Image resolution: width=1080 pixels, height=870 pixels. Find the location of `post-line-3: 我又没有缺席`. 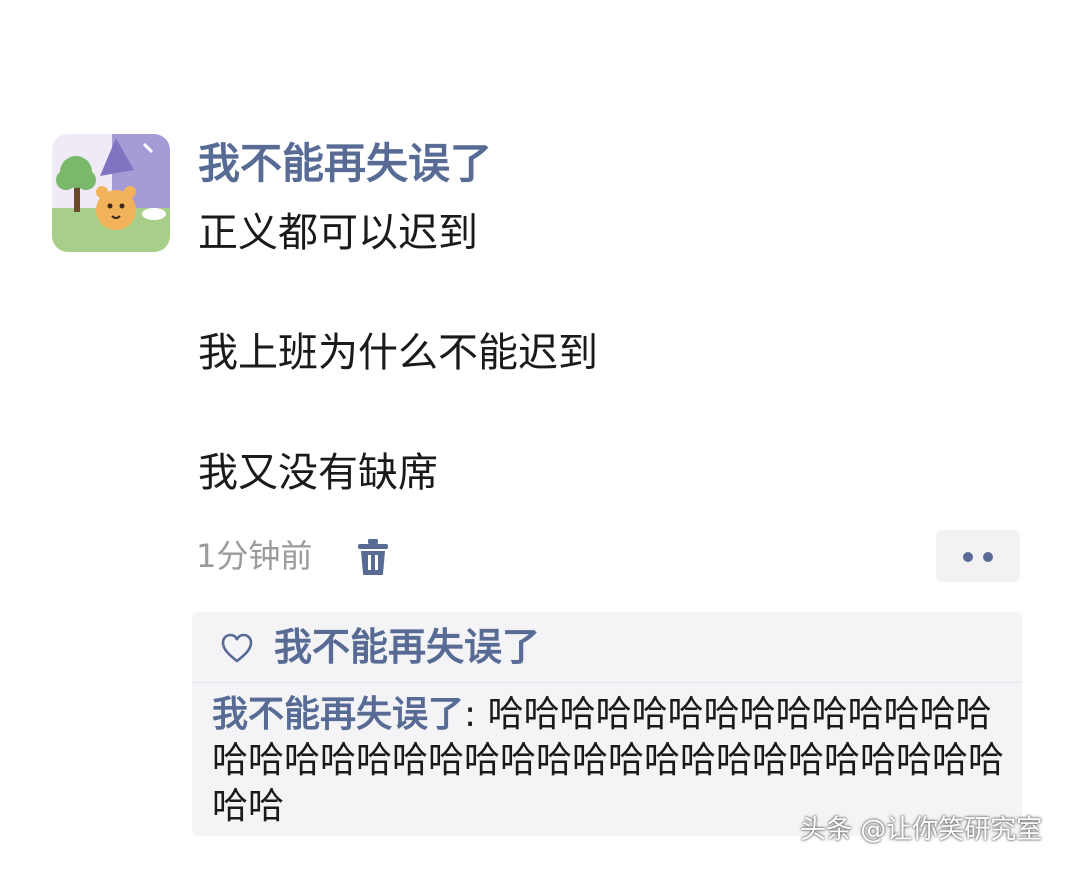

post-line-3: 我又没有缺席 is located at coordinates (318, 473).